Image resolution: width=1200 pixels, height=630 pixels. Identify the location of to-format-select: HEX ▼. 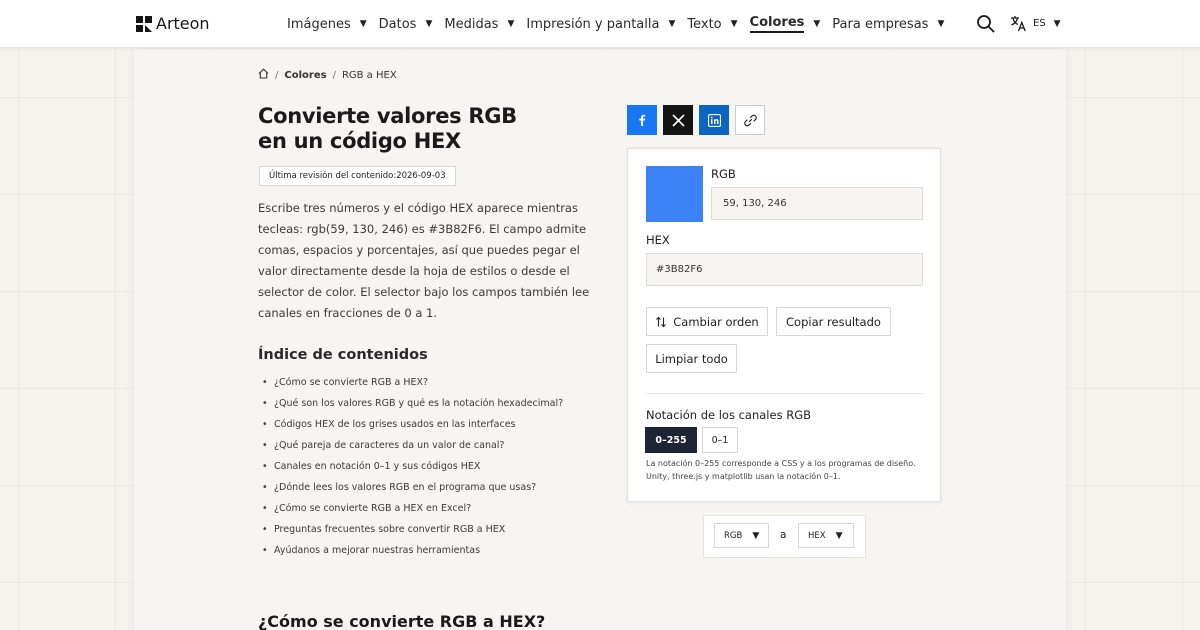
(826, 535).